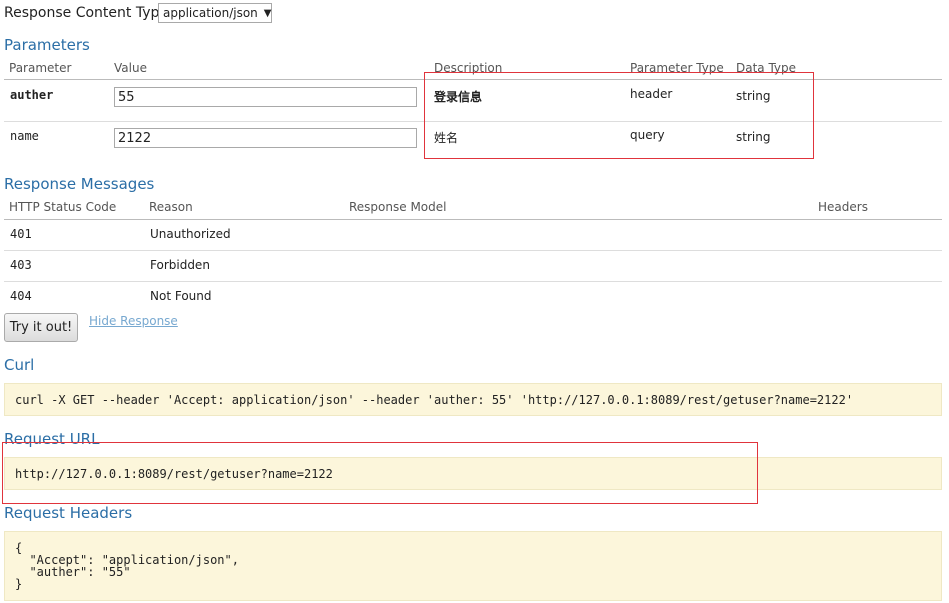 Image resolution: width=949 pixels, height=603 pixels. Describe the element at coordinates (40, 68) in the screenshot. I see `param-header-parameter: Parameter` at that location.